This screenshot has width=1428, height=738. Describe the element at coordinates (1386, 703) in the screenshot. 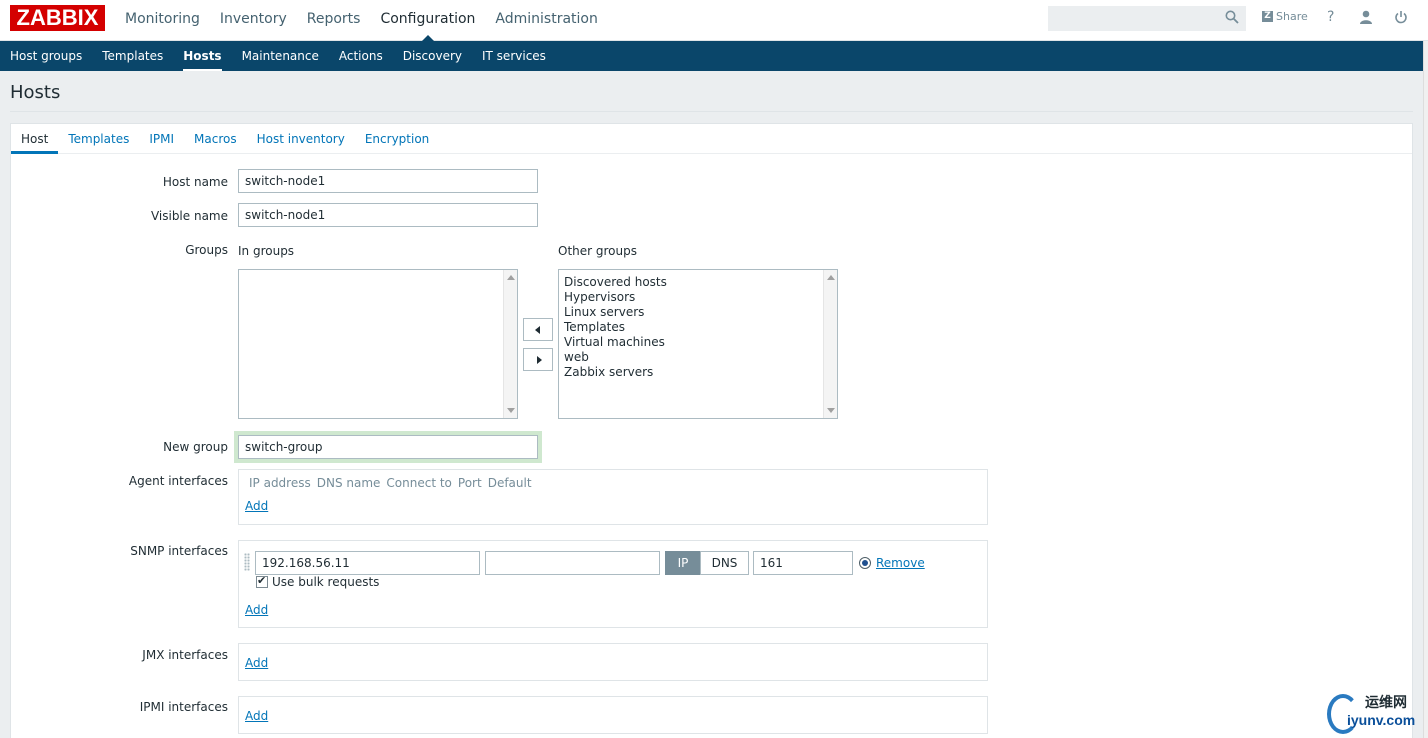

I see `watermark-cn: 运维网` at that location.